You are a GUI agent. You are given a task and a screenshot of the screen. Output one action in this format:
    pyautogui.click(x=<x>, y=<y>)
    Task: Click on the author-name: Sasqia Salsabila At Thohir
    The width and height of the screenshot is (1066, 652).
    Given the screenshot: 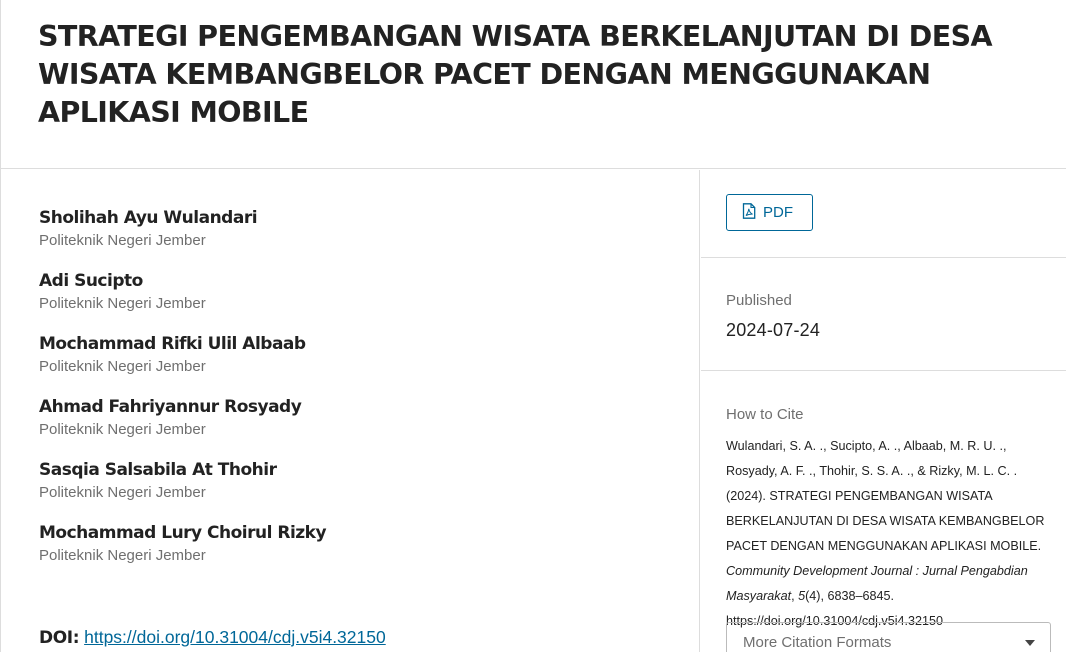 What is the action you would take?
    pyautogui.click(x=158, y=470)
    